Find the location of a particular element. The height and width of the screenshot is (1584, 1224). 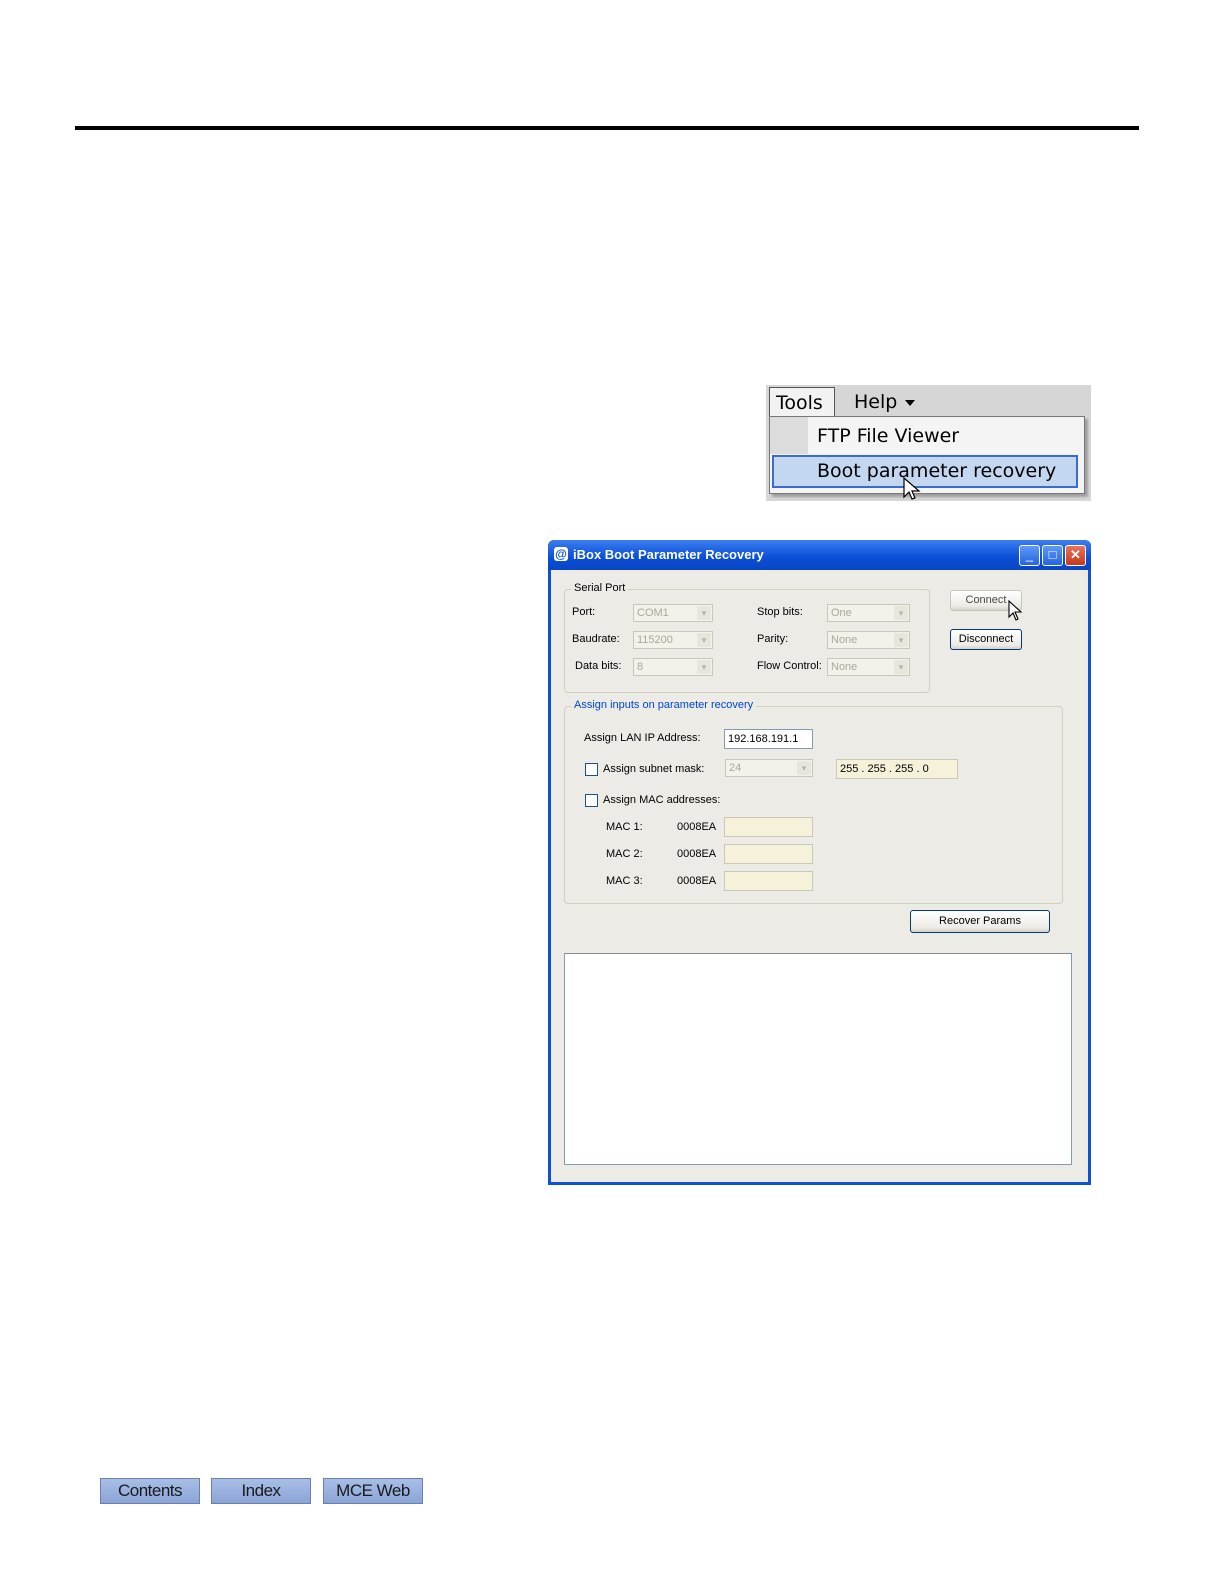

close-icon: ✕ is located at coordinates (1075, 554).